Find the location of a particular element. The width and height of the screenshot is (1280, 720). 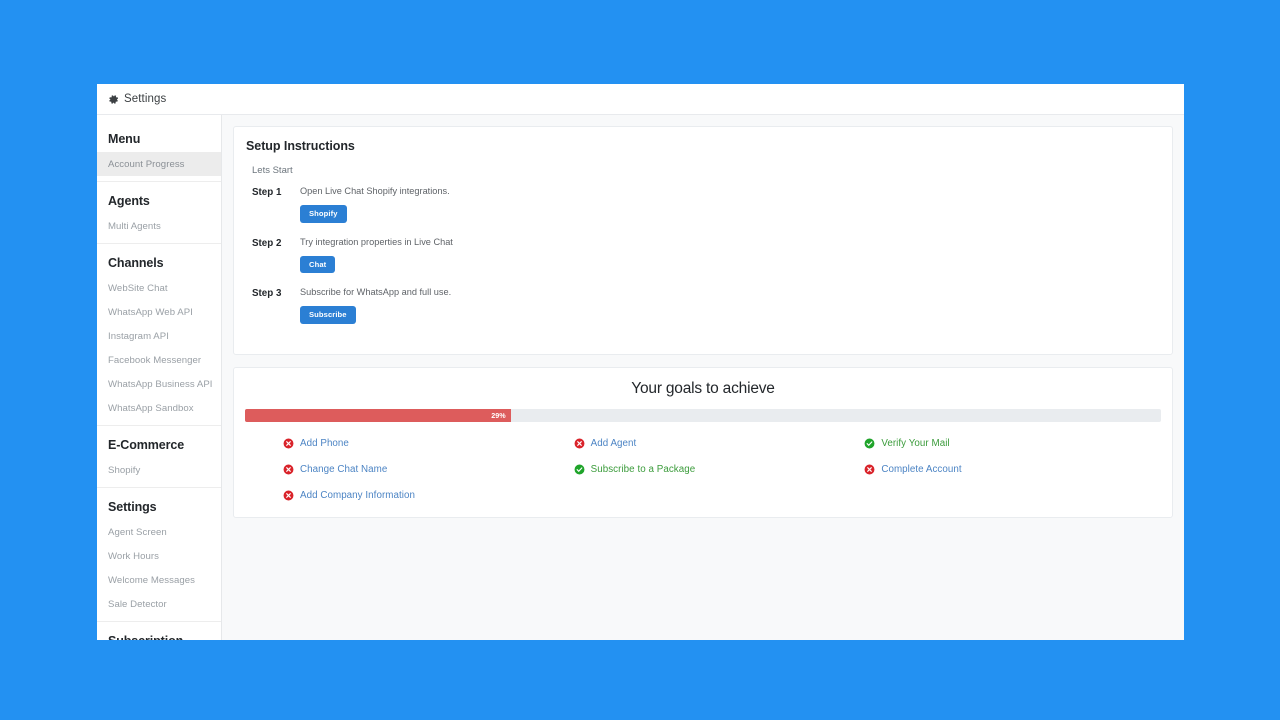

goal-item-label: Add Company Information is located at coordinates (357, 495).